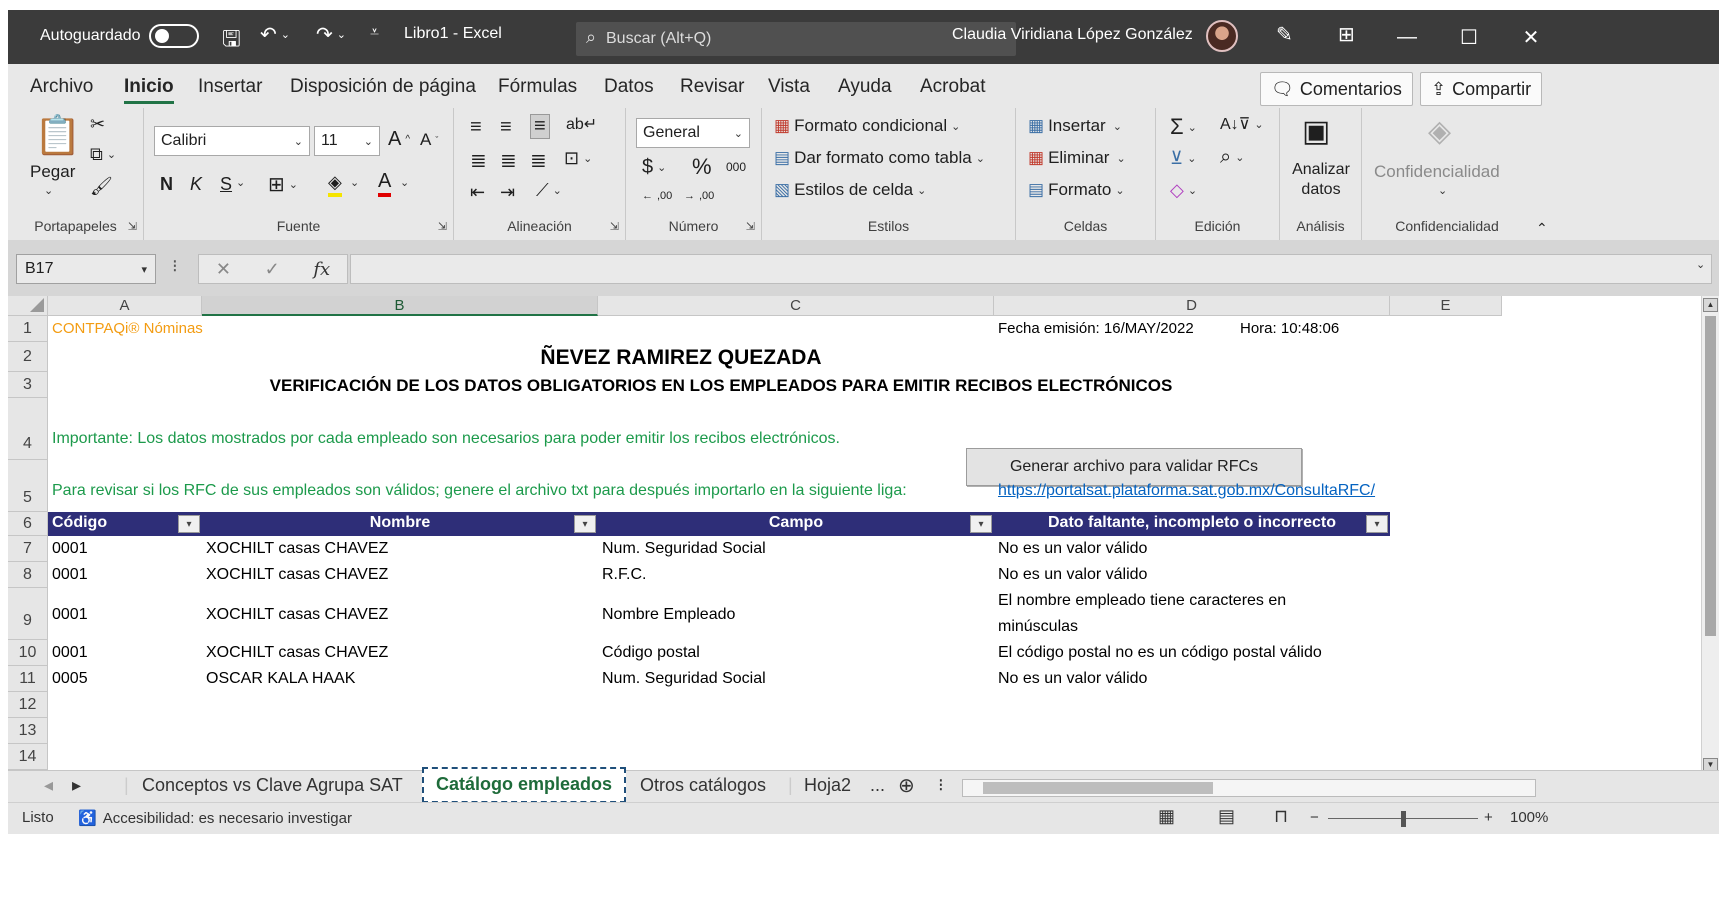 This screenshot has width=1719, height=911. What do you see at coordinates (28, 731) in the screenshot?
I see `row-header-13: 13` at bounding box center [28, 731].